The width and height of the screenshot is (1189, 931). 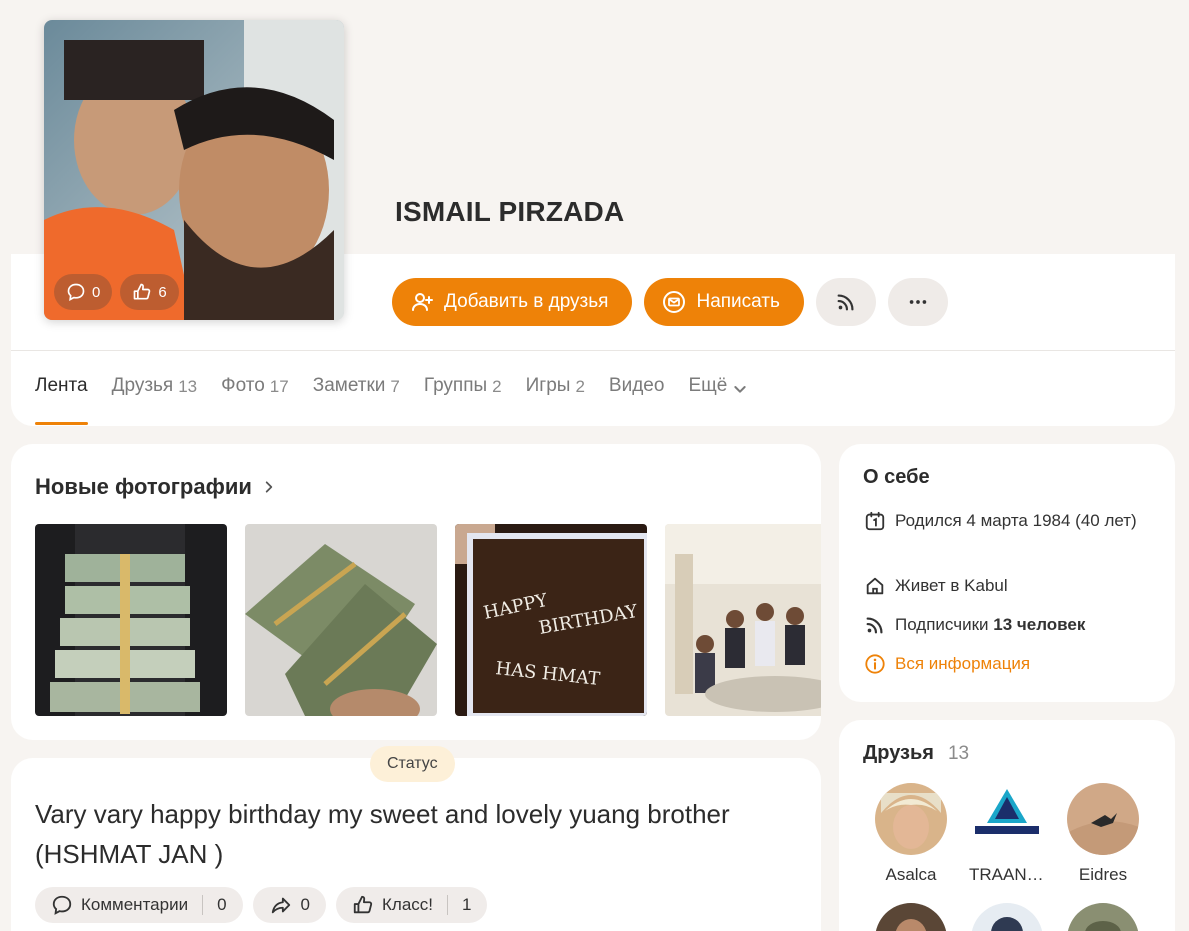 I want to click on post-actions: Комментарии 0 0 Класс! 1, so click(x=261, y=905).